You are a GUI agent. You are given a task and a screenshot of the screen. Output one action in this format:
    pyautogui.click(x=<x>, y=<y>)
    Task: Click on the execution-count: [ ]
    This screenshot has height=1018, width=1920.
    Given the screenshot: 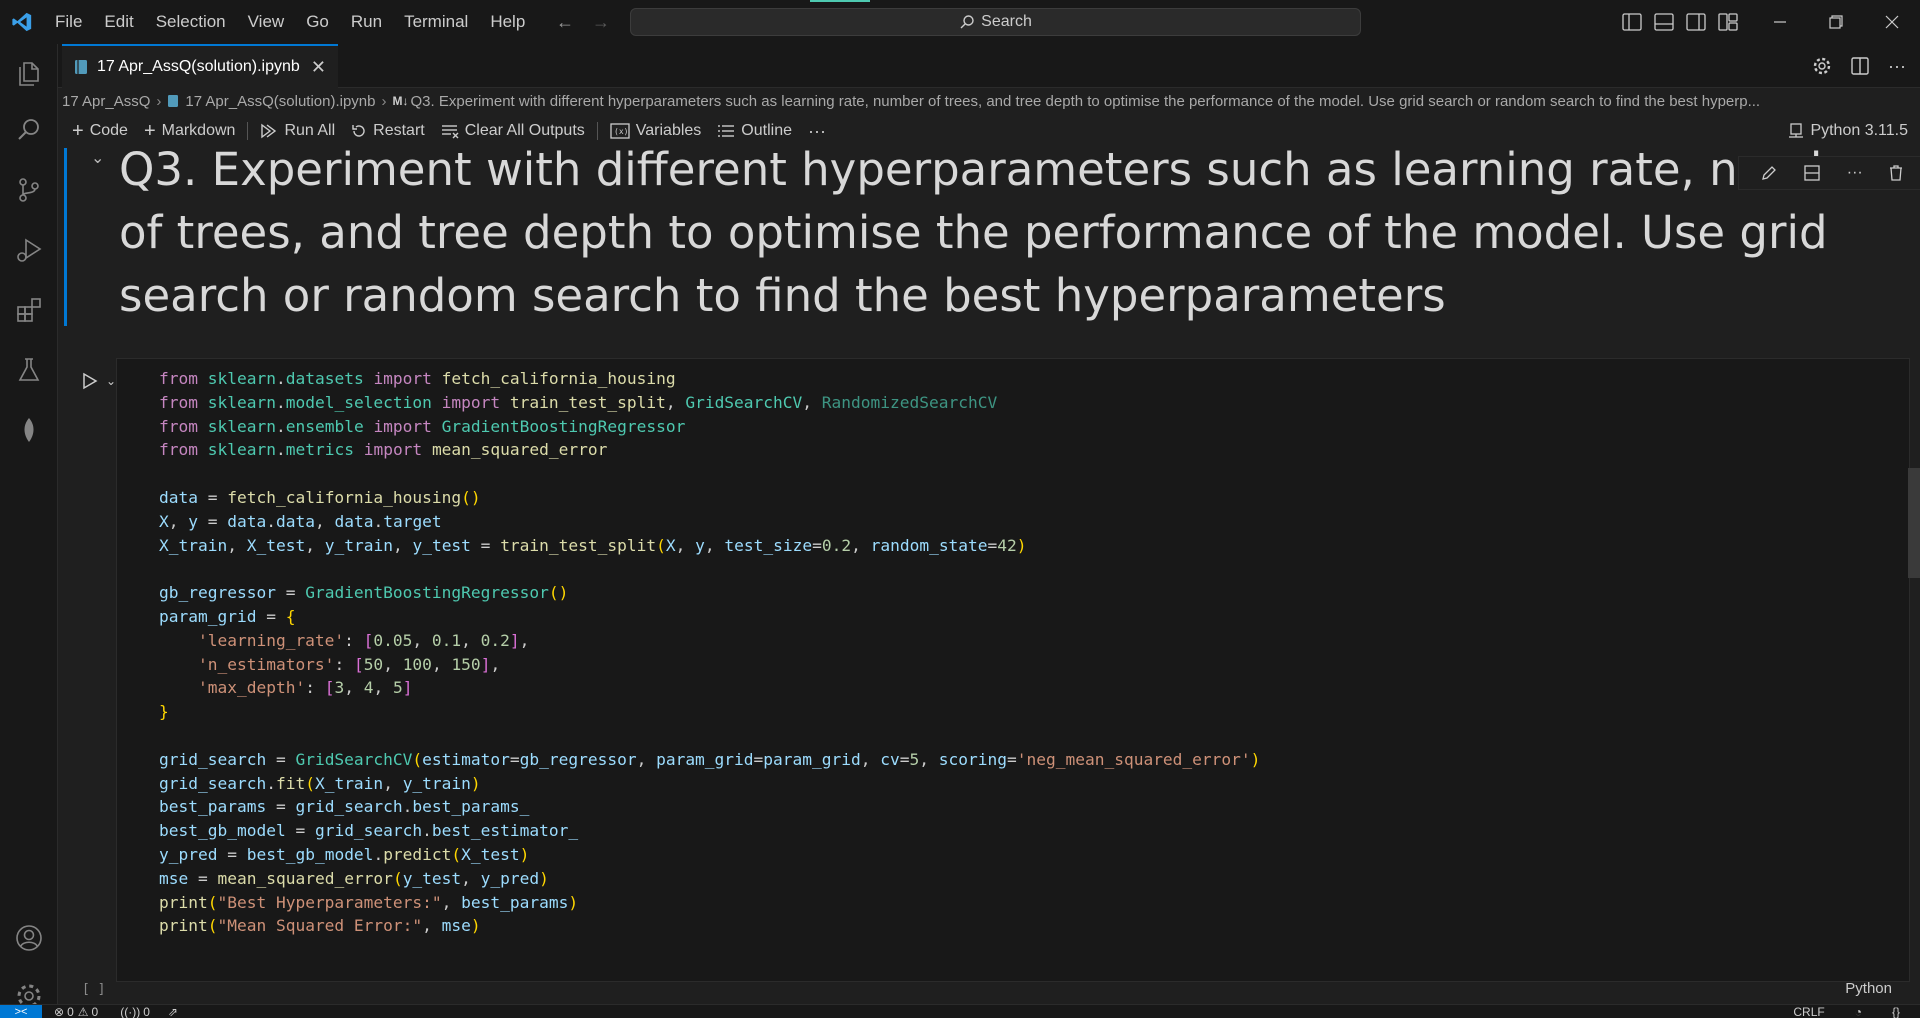 What is the action you would take?
    pyautogui.click(x=94, y=989)
    